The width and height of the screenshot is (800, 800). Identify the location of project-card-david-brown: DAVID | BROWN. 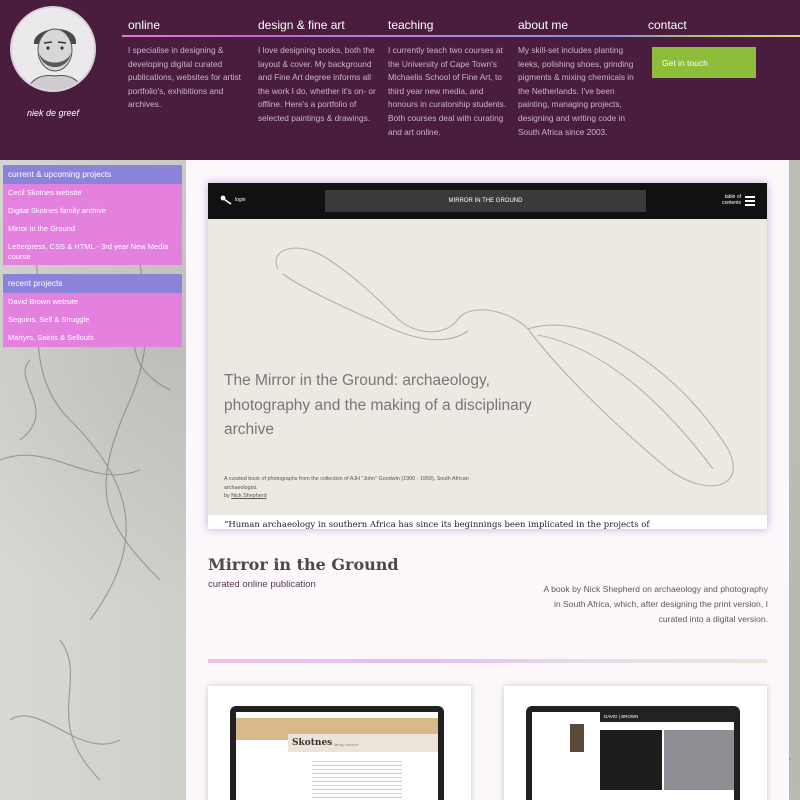
(635, 743).